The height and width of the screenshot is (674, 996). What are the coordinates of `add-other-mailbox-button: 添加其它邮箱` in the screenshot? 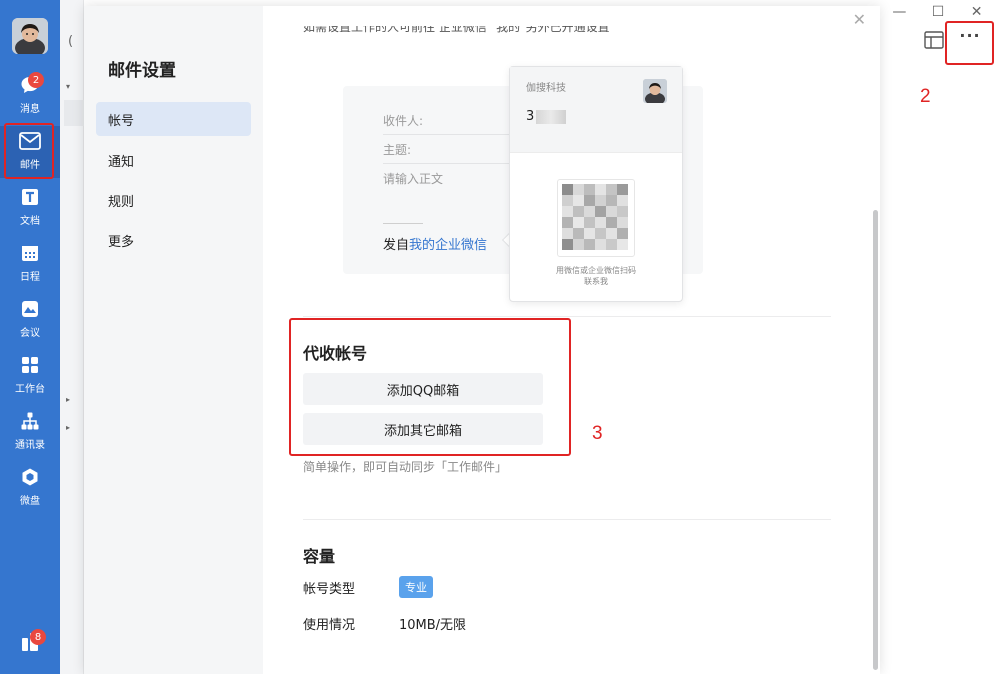 It's located at (423, 429).